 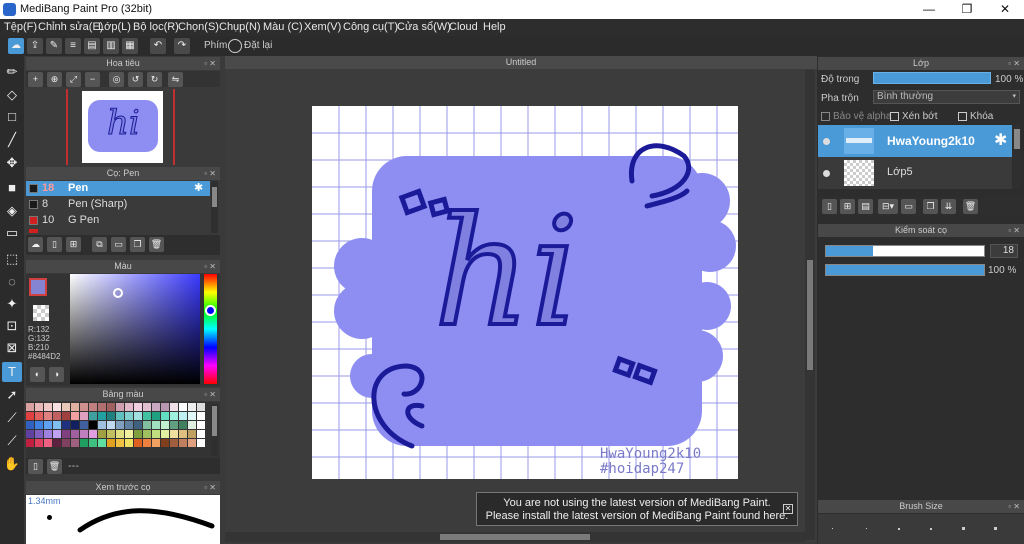 What do you see at coordinates (156, 244) in the screenshot?
I see `trash-icon: 🗑` at bounding box center [156, 244].